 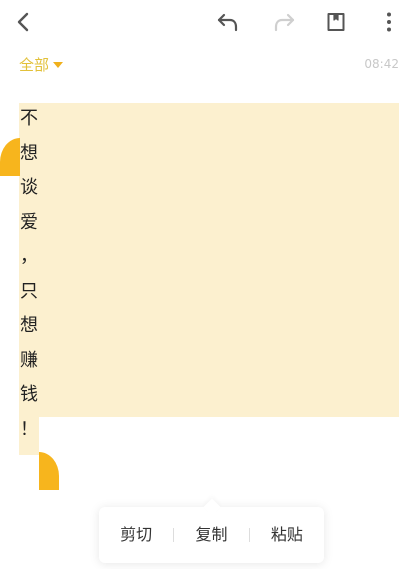 I want to click on forward-icon, so click(x=284, y=22).